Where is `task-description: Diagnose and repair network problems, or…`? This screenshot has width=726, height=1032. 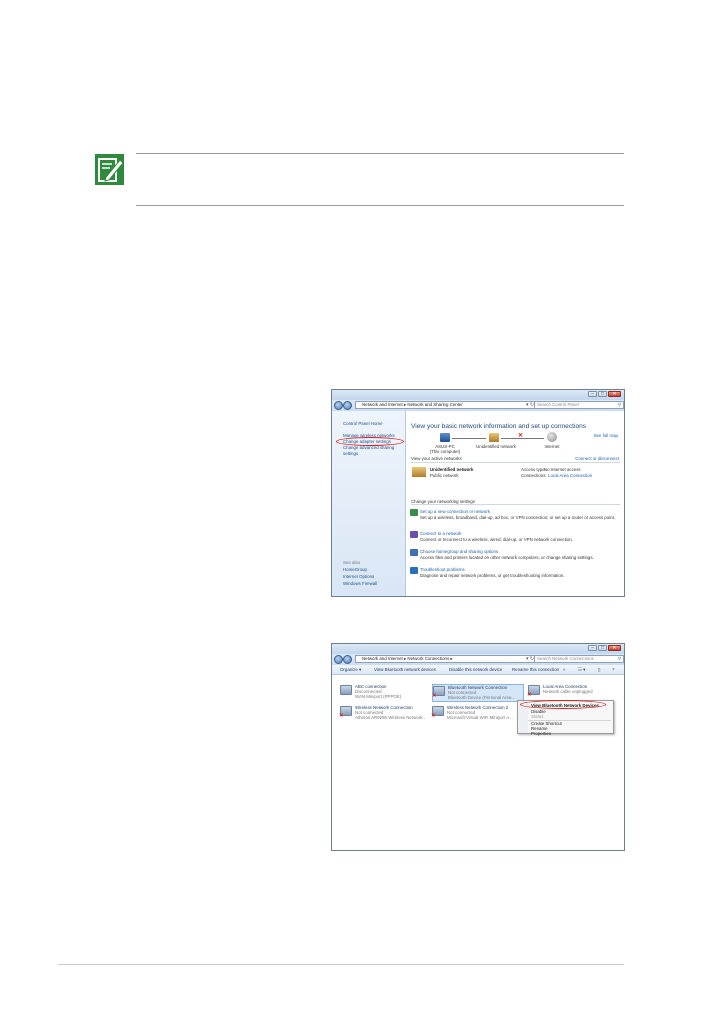 task-description: Diagnose and repair network problems, or… is located at coordinates (492, 575).